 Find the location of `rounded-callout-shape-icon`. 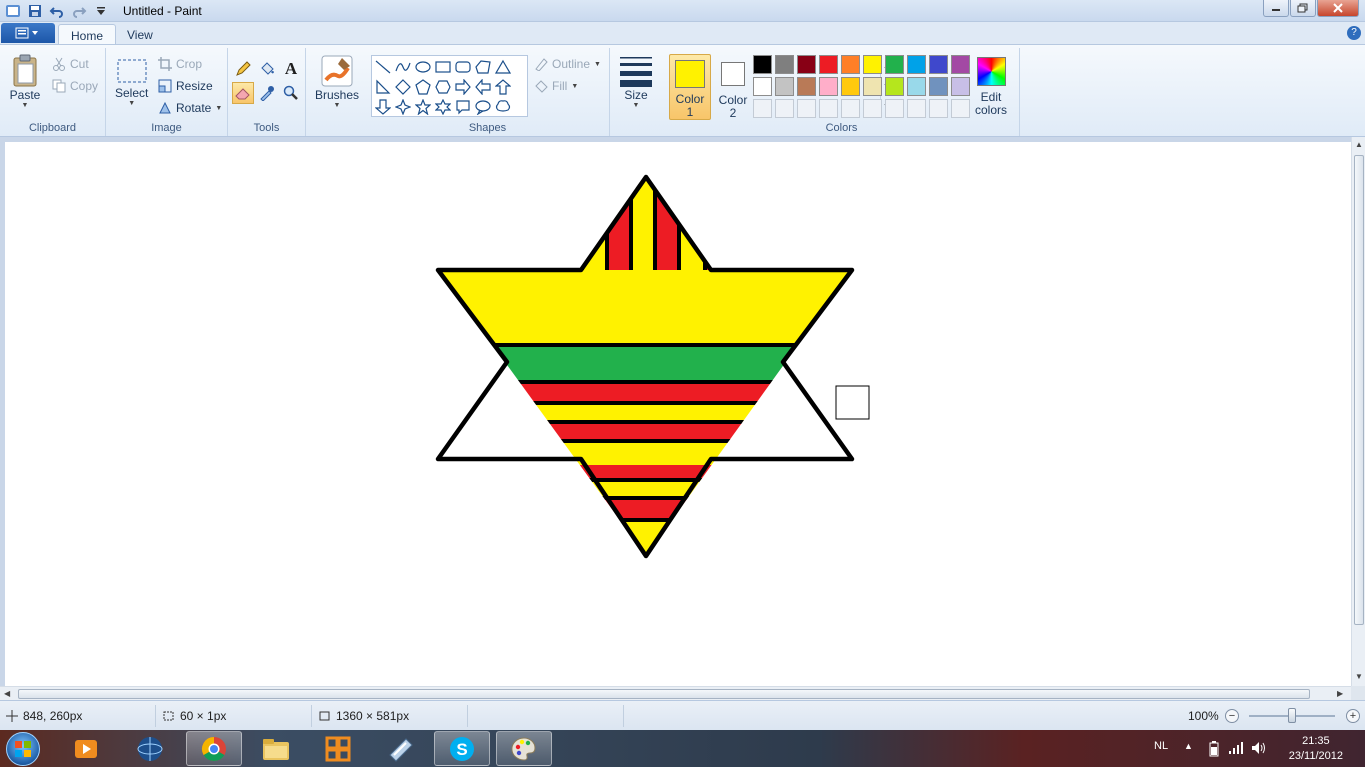

rounded-callout-shape-icon is located at coordinates (463, 107).